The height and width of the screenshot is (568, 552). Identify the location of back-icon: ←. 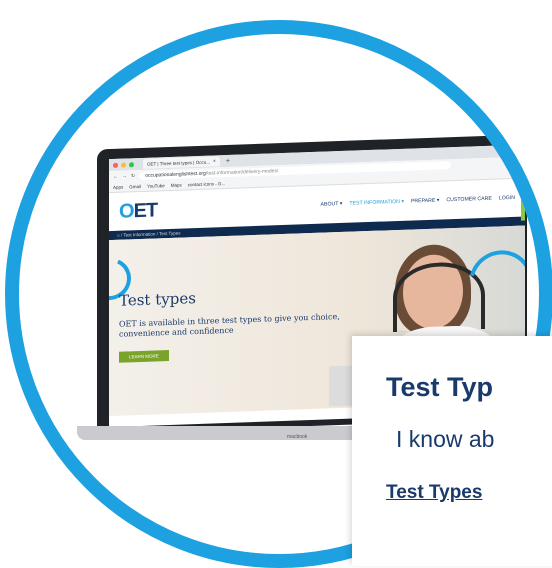
(115, 177).